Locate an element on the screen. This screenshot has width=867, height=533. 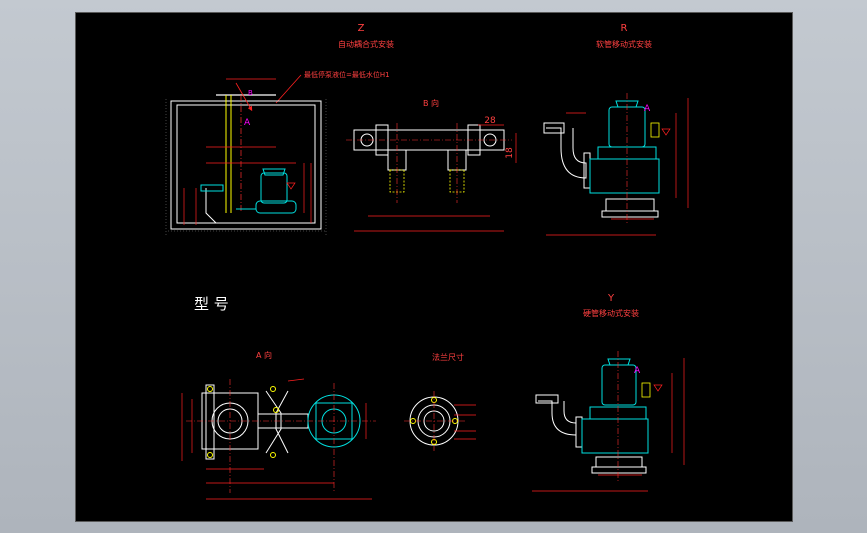
view-flange: 法兰尺寸 is located at coordinates (440, 401).